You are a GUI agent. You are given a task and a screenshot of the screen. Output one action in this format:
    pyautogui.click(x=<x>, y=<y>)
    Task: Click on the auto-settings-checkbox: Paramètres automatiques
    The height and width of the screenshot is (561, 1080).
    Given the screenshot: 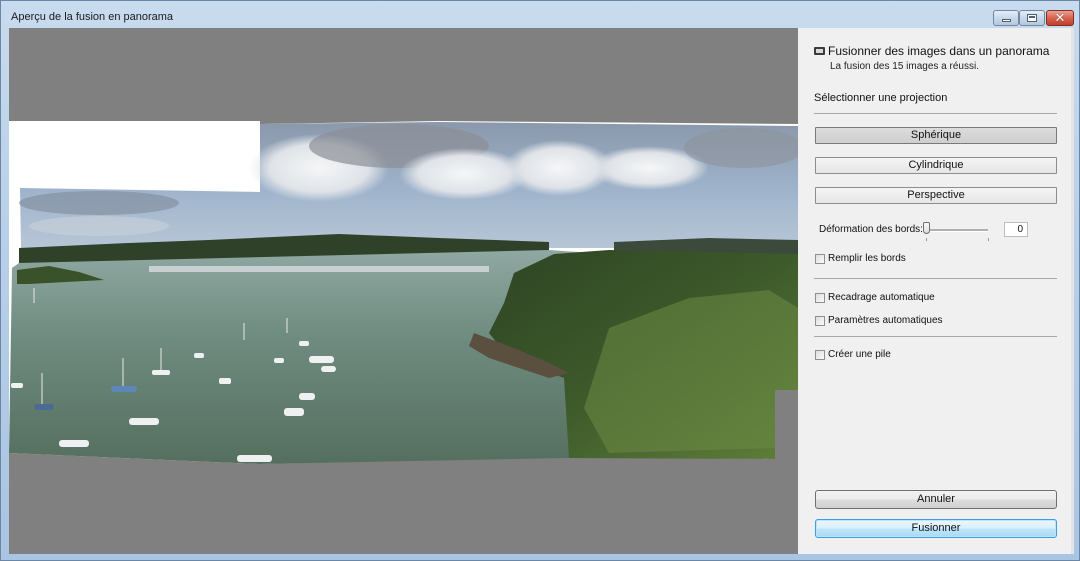 What is the action you would take?
    pyautogui.click(x=879, y=320)
    